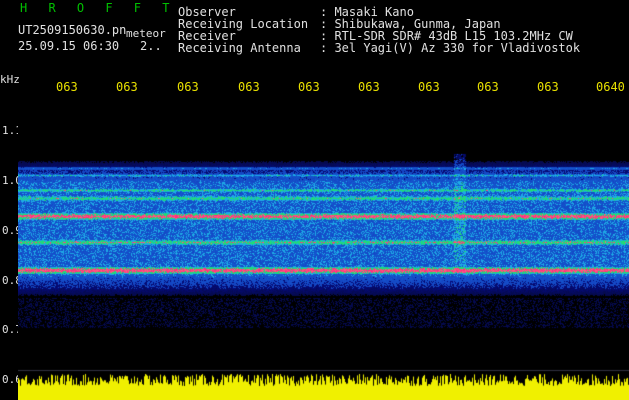 This screenshot has width=629, height=400. Describe the element at coordinates (98, 8) in the screenshot. I see `app-title: H R O F F T` at that location.